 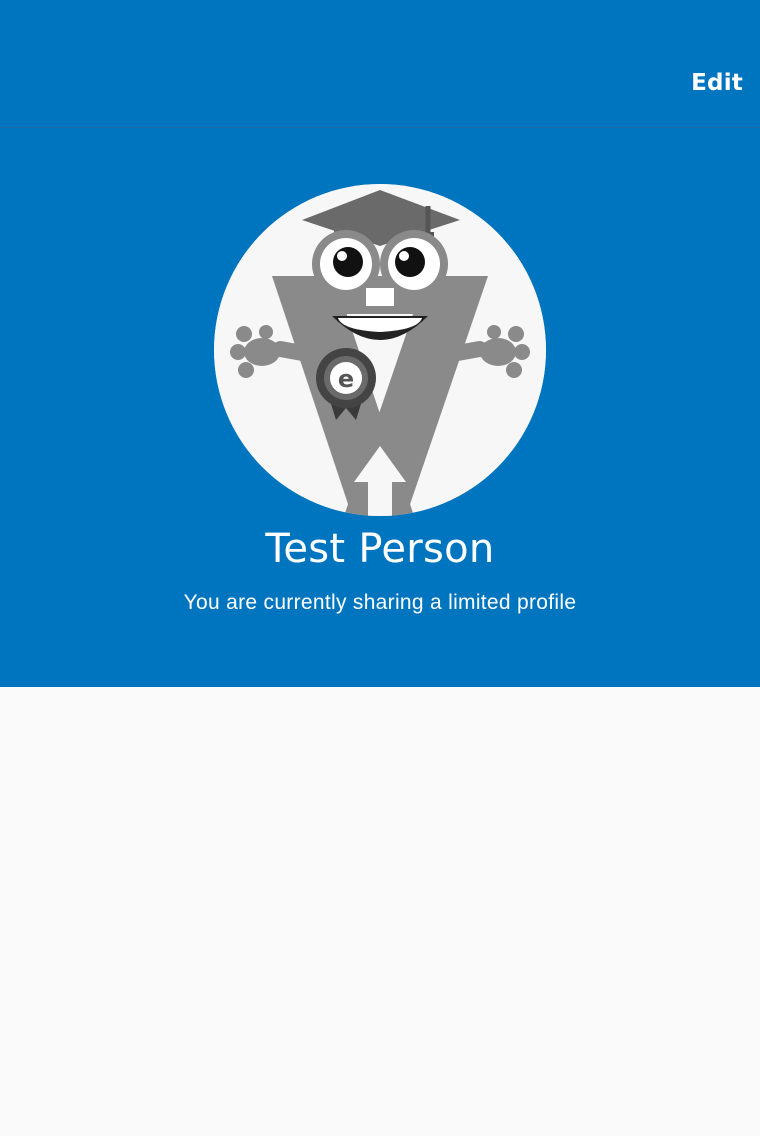 What do you see at coordinates (717, 83) in the screenshot?
I see `edit-button: Edit` at bounding box center [717, 83].